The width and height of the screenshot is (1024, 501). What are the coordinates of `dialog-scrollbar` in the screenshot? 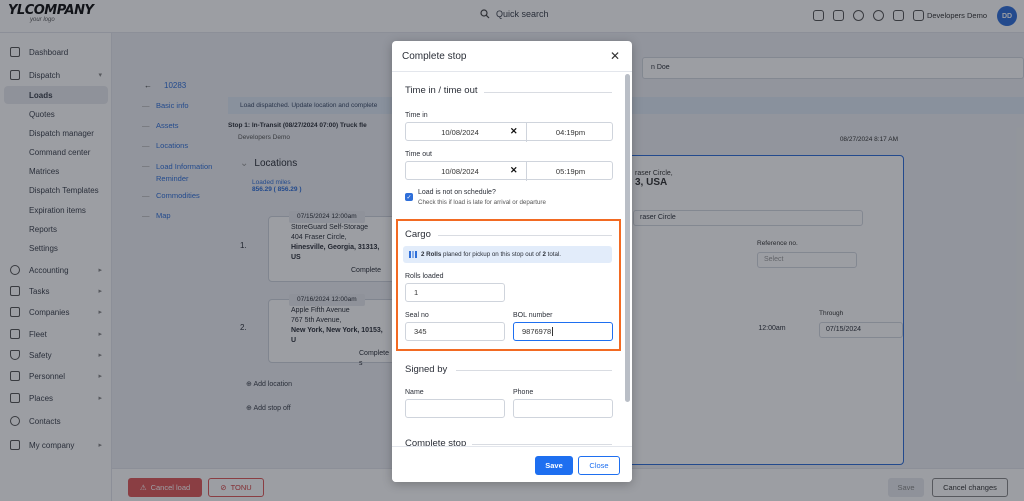 It's located at (627, 259).